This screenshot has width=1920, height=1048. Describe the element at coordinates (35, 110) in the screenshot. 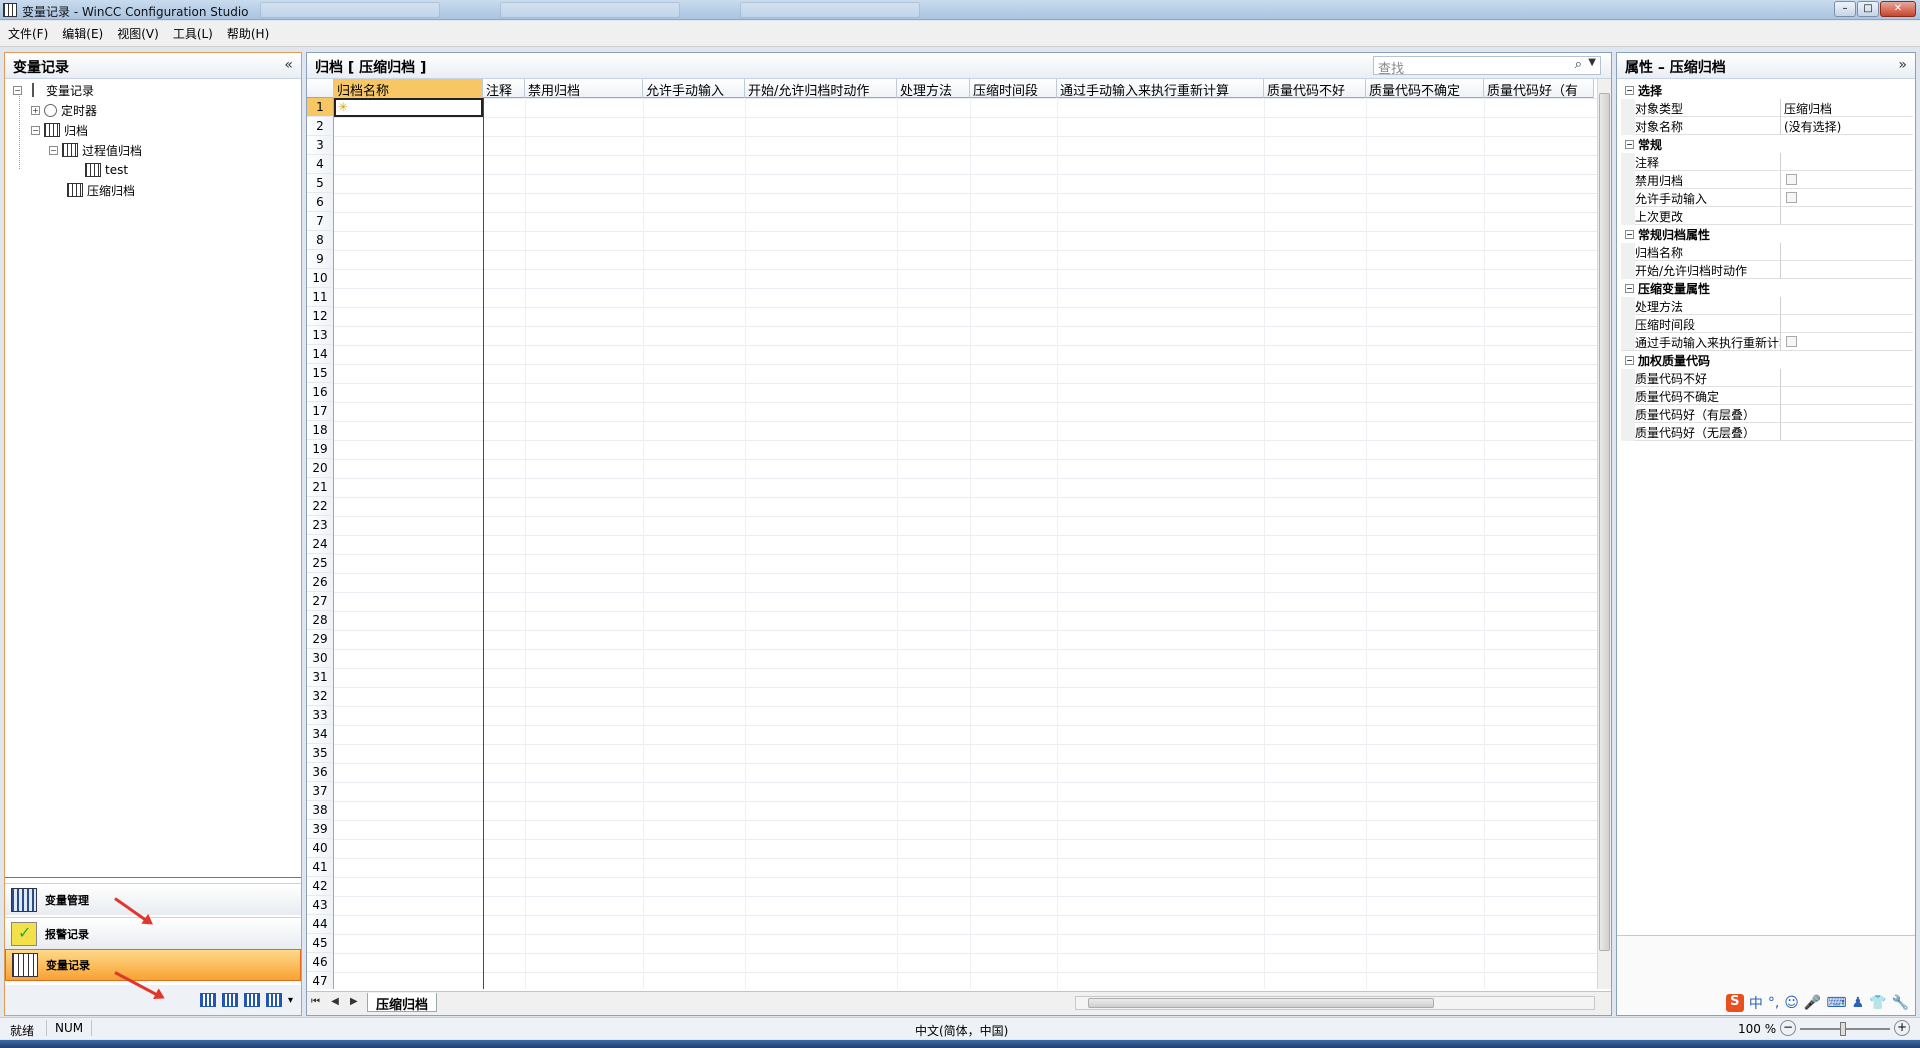

I see `expand-node-icon: +` at that location.